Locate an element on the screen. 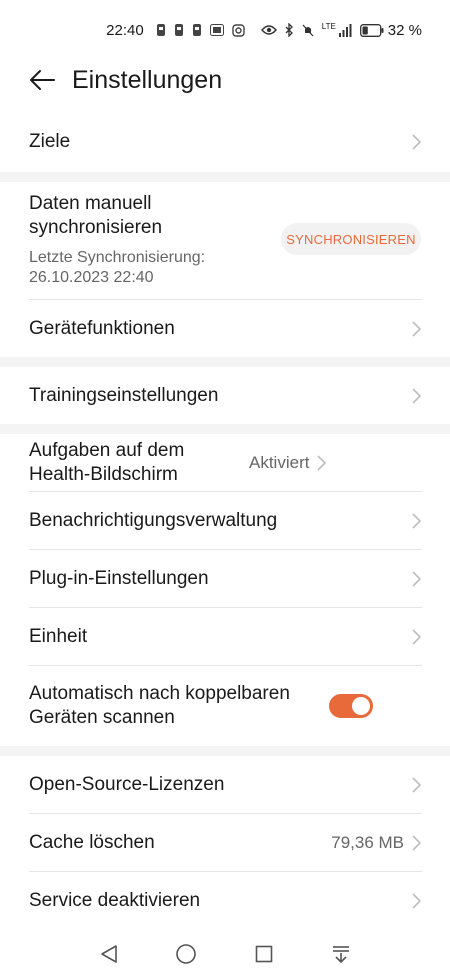 Image resolution: width=450 pixels, height=977 pixels. eye-icon is located at coordinates (268, 30).